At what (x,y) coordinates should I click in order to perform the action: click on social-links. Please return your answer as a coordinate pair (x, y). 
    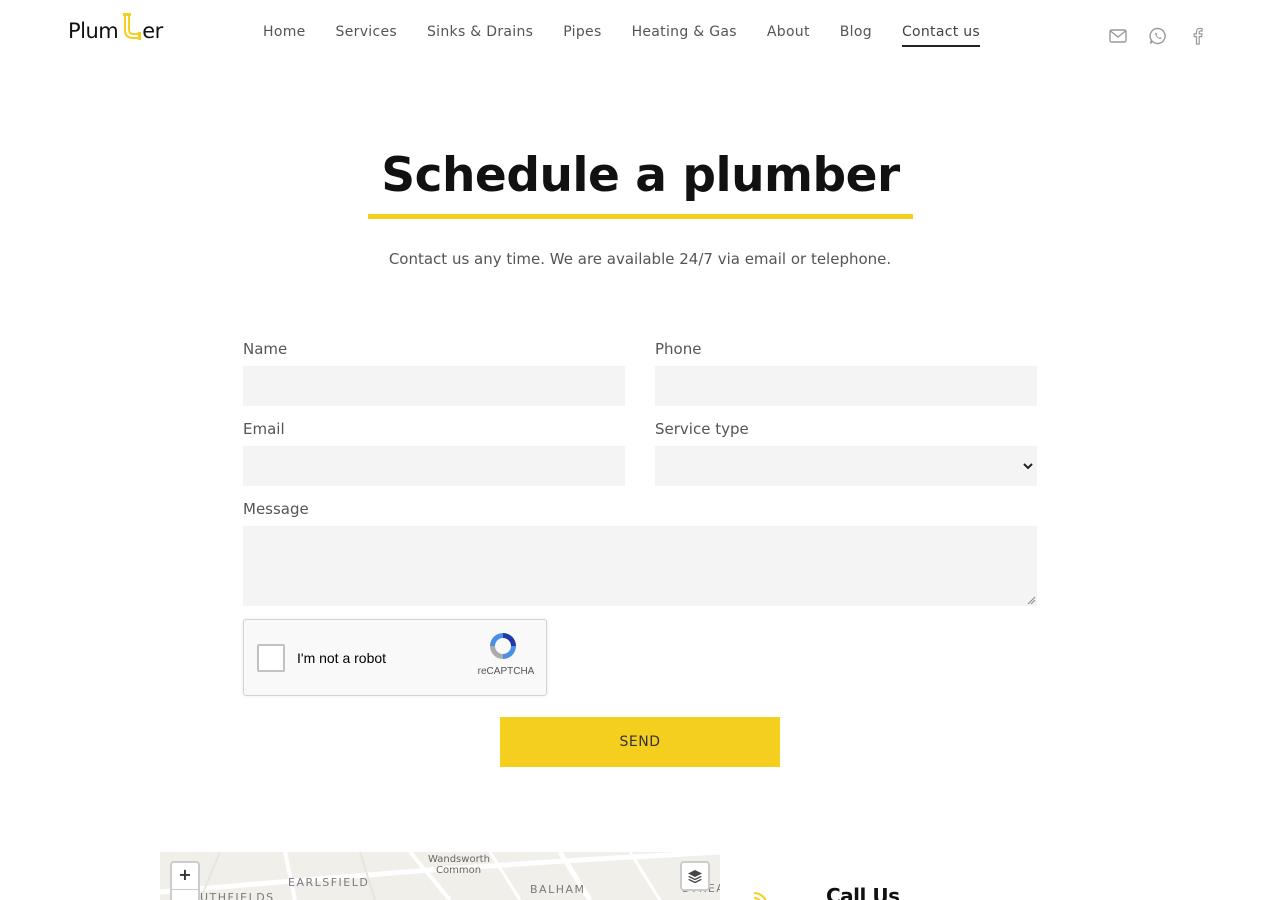
    Looking at the image, I should click on (1158, 36).